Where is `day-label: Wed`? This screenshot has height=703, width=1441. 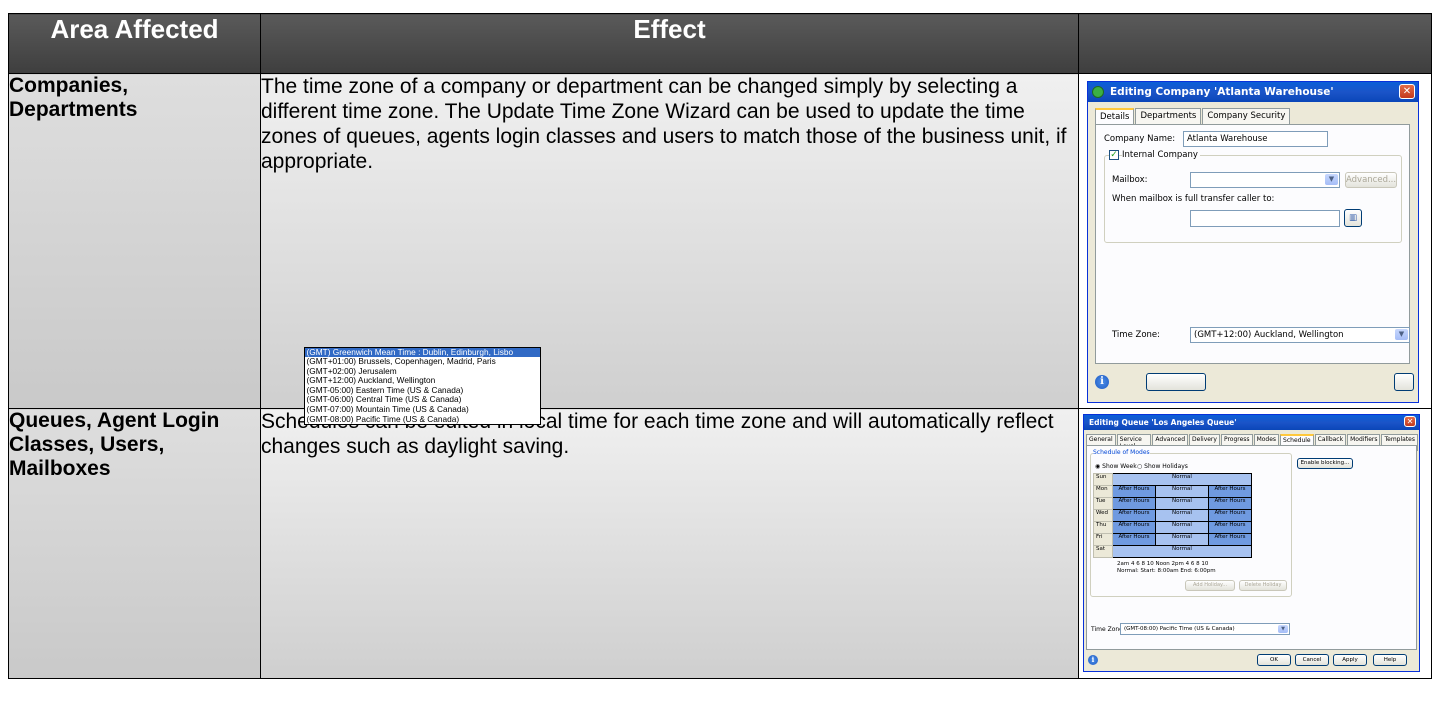 day-label: Wed is located at coordinates (1103, 515).